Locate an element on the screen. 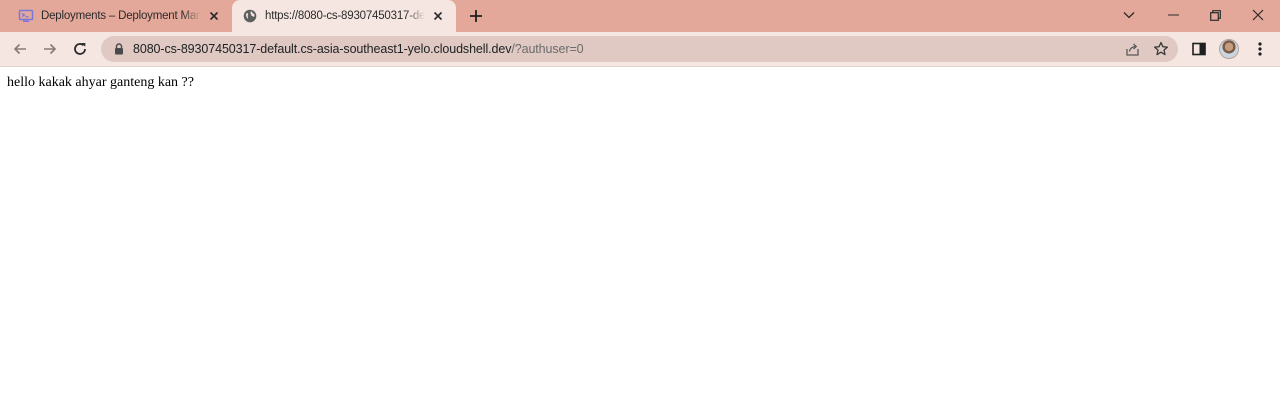 This screenshot has height=407, width=1280. url-path: /?authuser=0 is located at coordinates (547, 49).